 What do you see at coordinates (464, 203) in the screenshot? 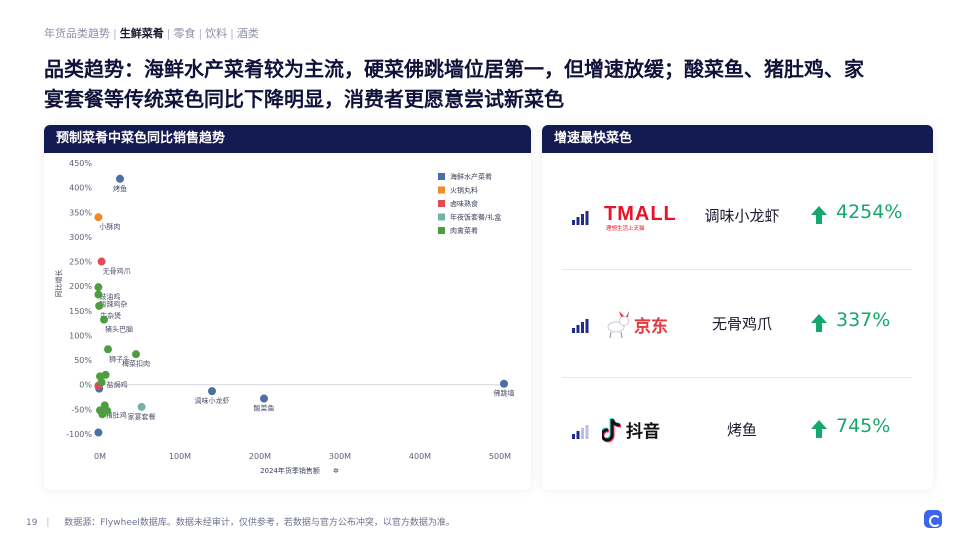
I see `legend-label: 卤味熟食` at bounding box center [464, 203].